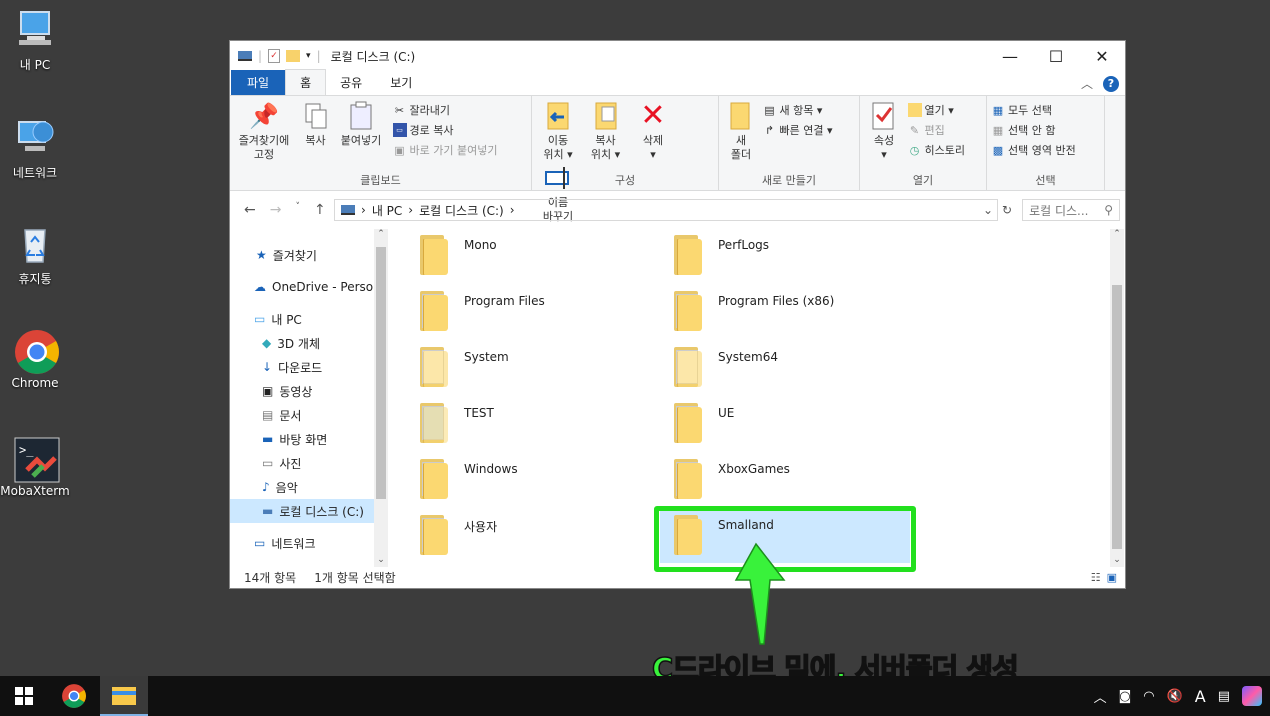  Describe the element at coordinates (1033, 110) in the screenshot. I see `select-all-button: ▦ 모두 선택` at that location.